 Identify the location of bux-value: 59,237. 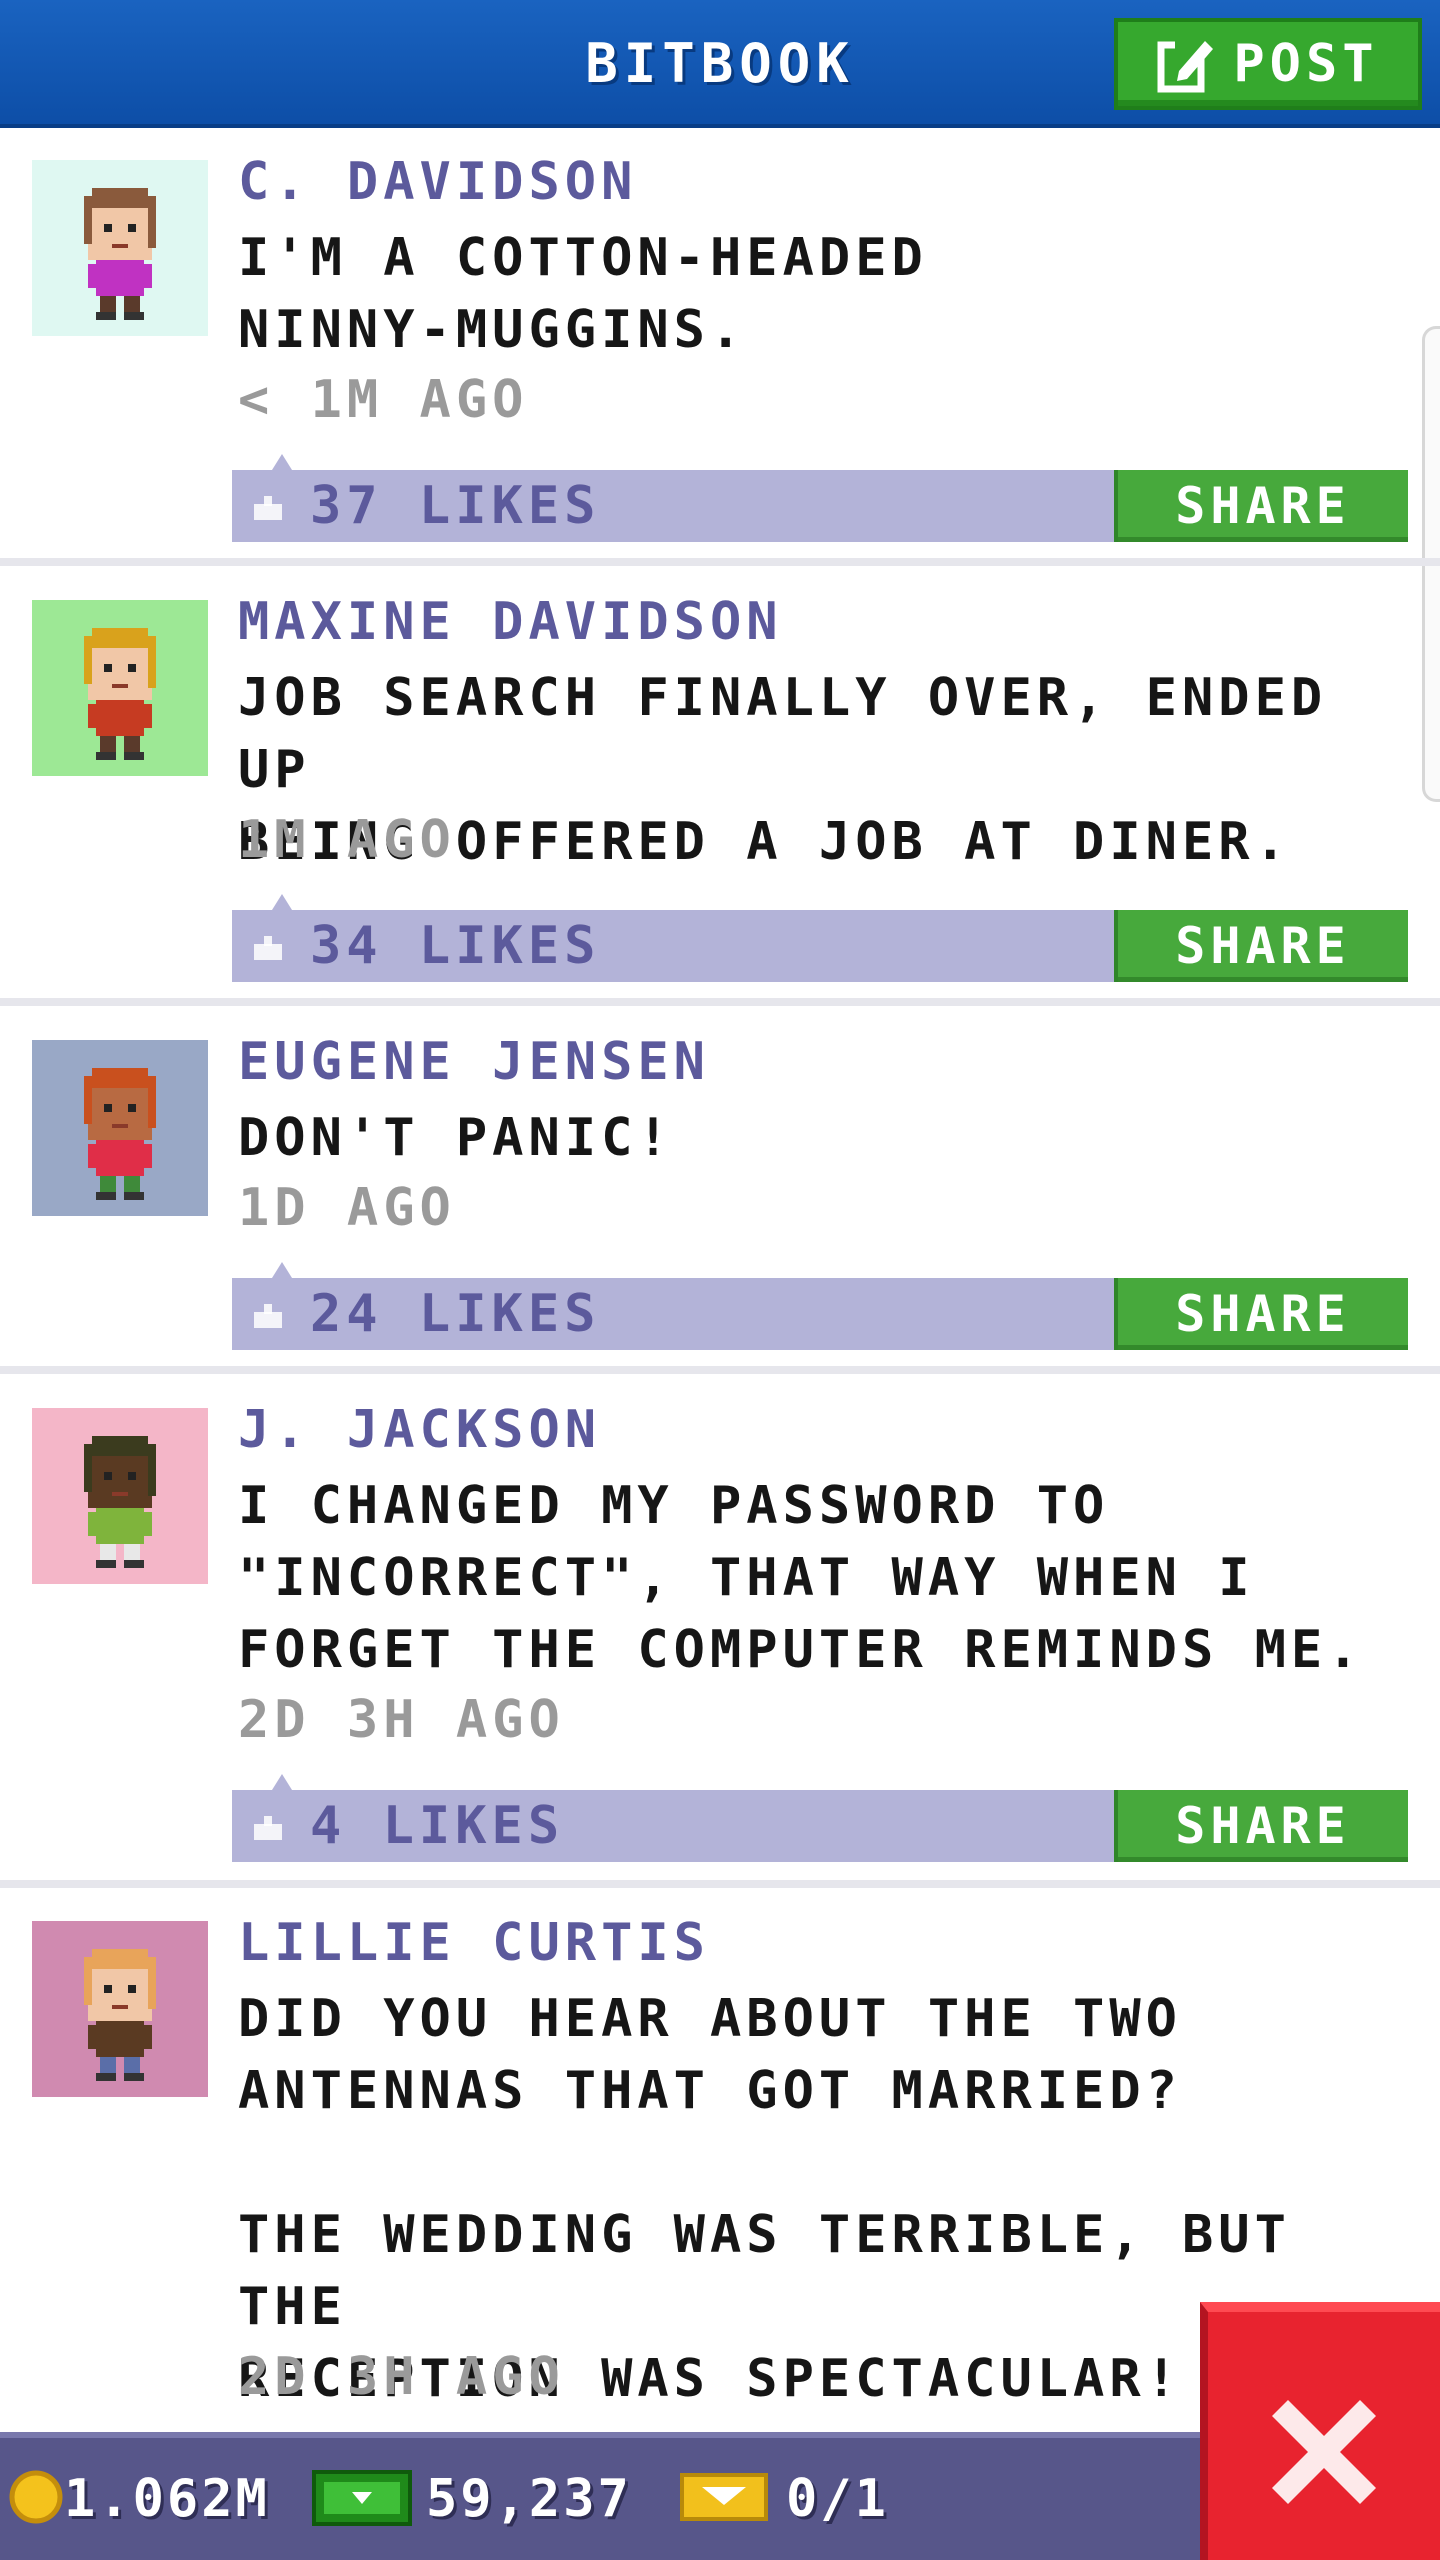
(529, 2499).